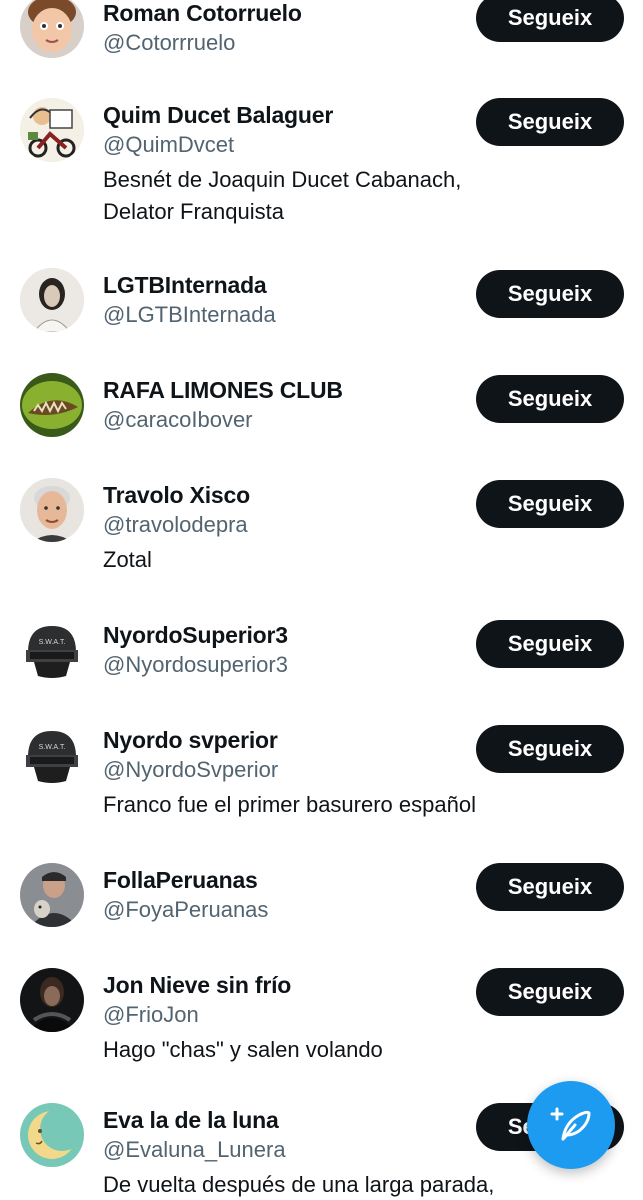 This screenshot has height=1200, width=643. Describe the element at coordinates (189, 314) in the screenshot. I see `user-handle: @LGTBInternada` at that location.